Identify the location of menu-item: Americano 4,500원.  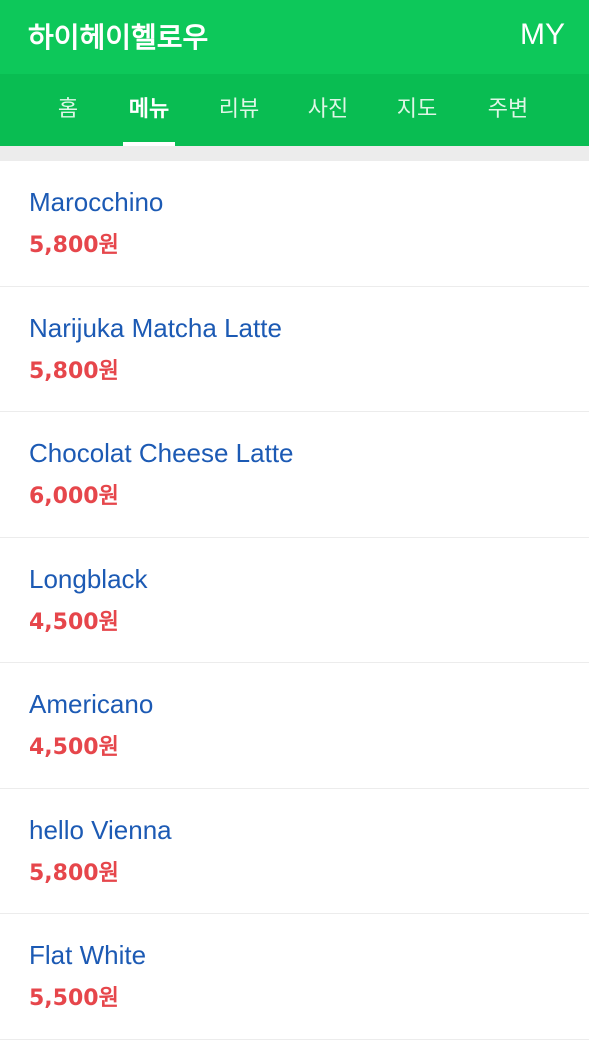
(294, 726).